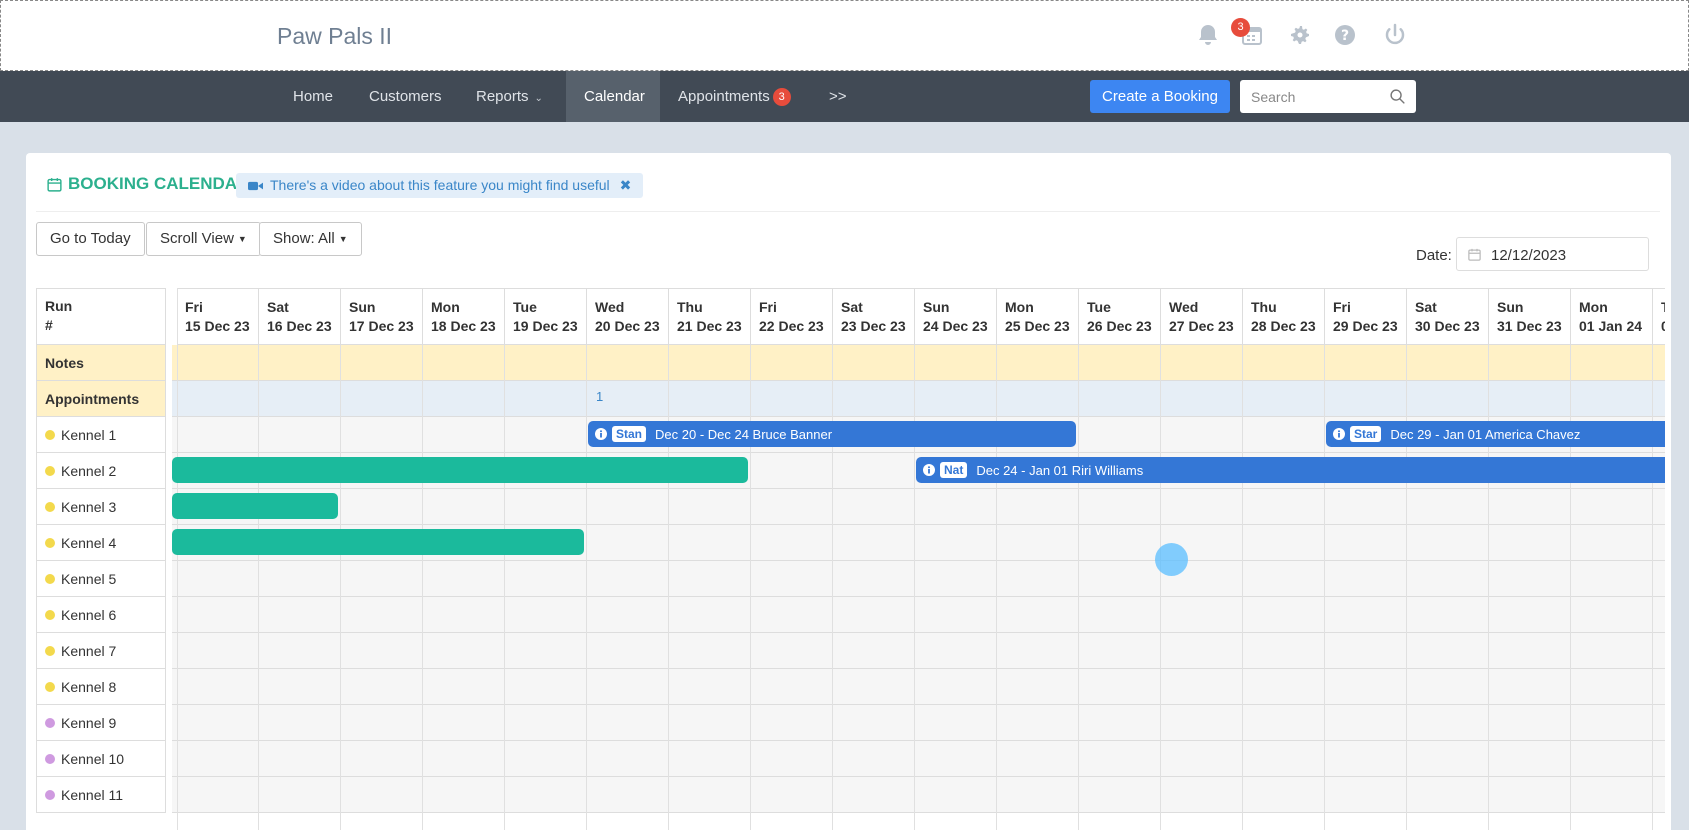 This screenshot has width=1689, height=830. I want to click on day-header: Thu 21 Dec 23, so click(710, 316).